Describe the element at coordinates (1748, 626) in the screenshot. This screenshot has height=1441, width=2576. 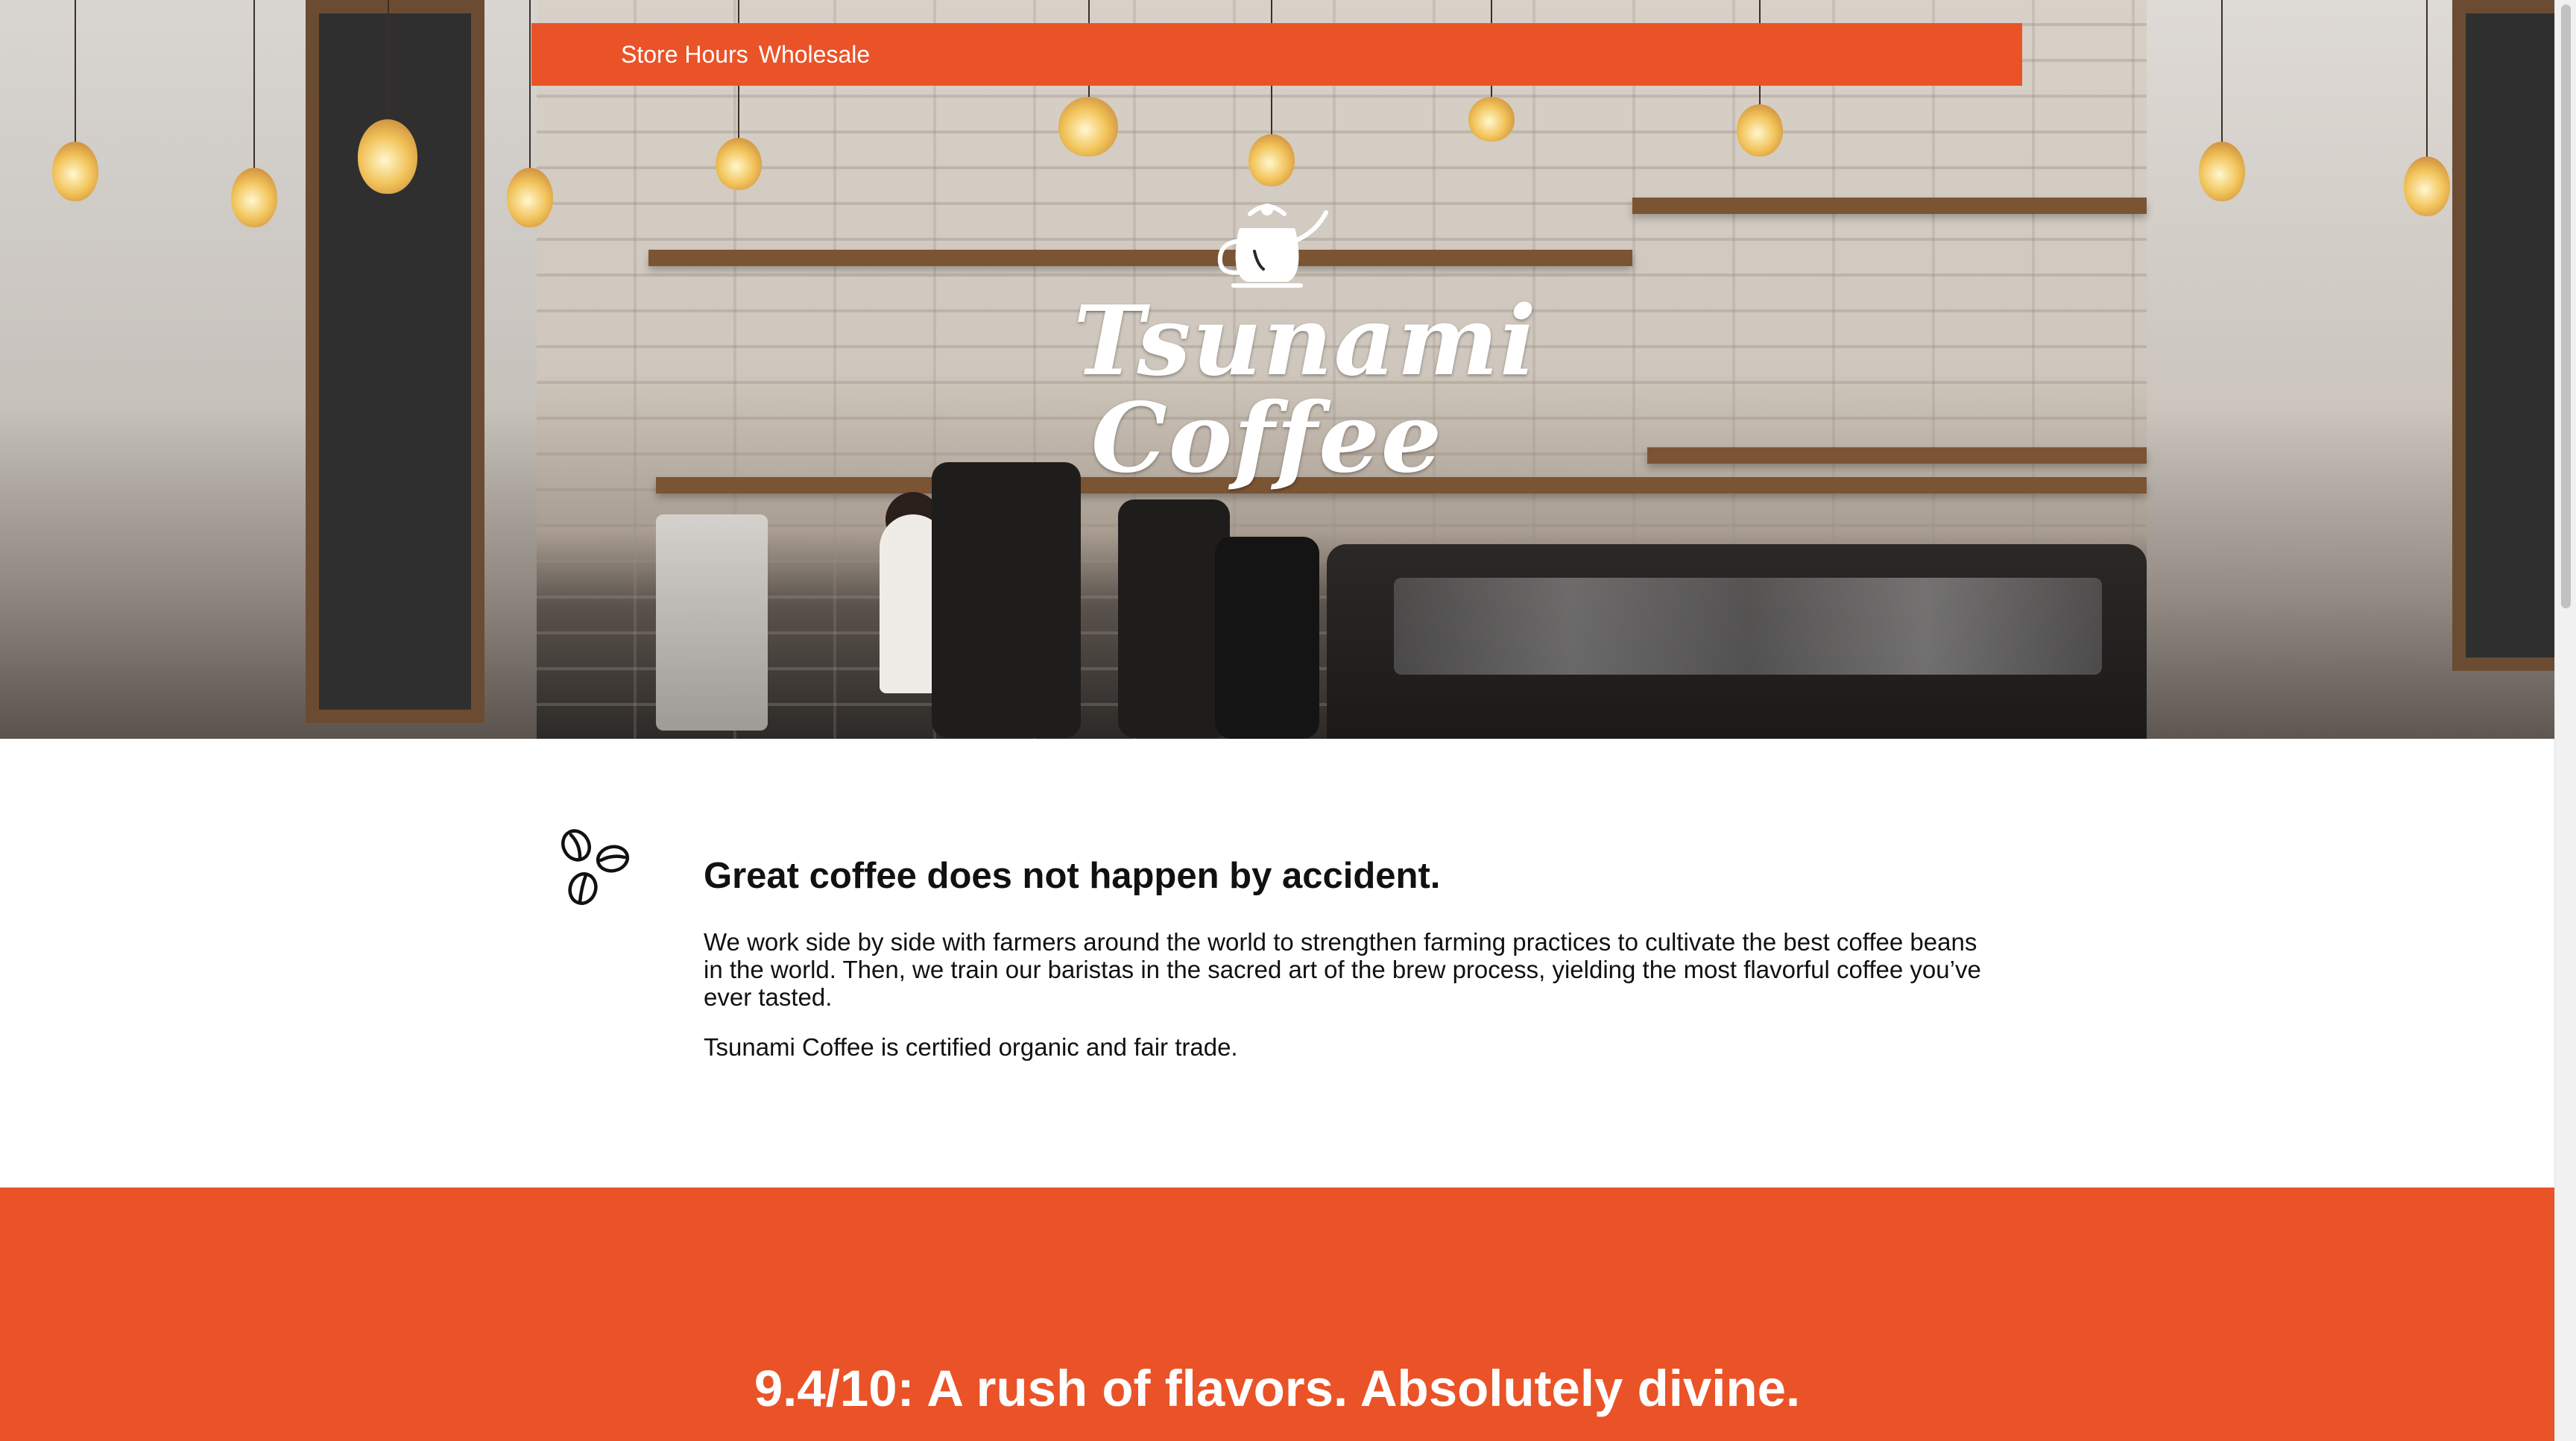
I see `world-map-decal` at that location.